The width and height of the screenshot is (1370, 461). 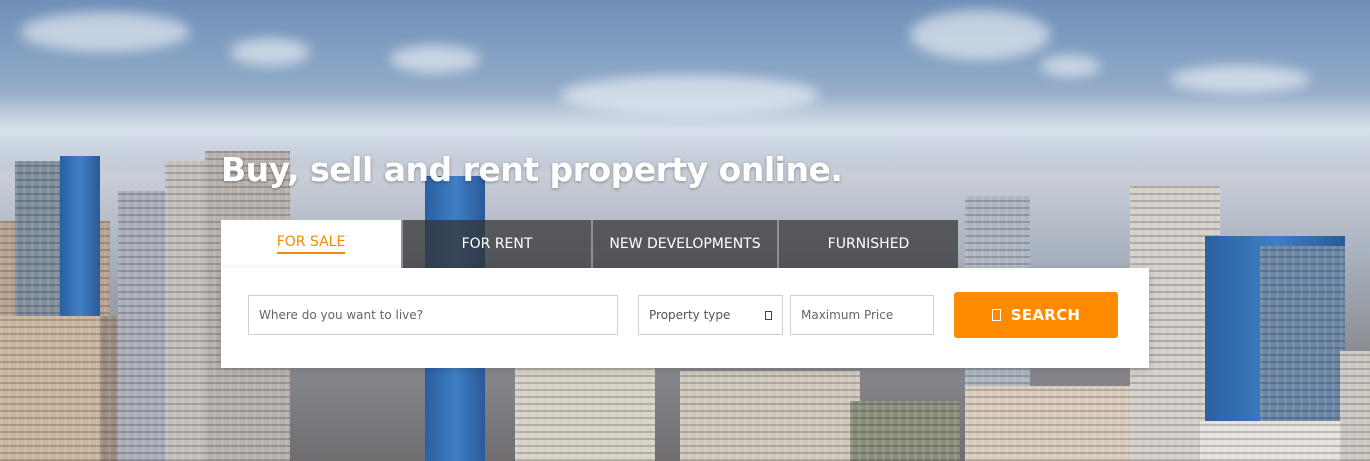 I want to click on chevron-down-icon, so click(x=768, y=315).